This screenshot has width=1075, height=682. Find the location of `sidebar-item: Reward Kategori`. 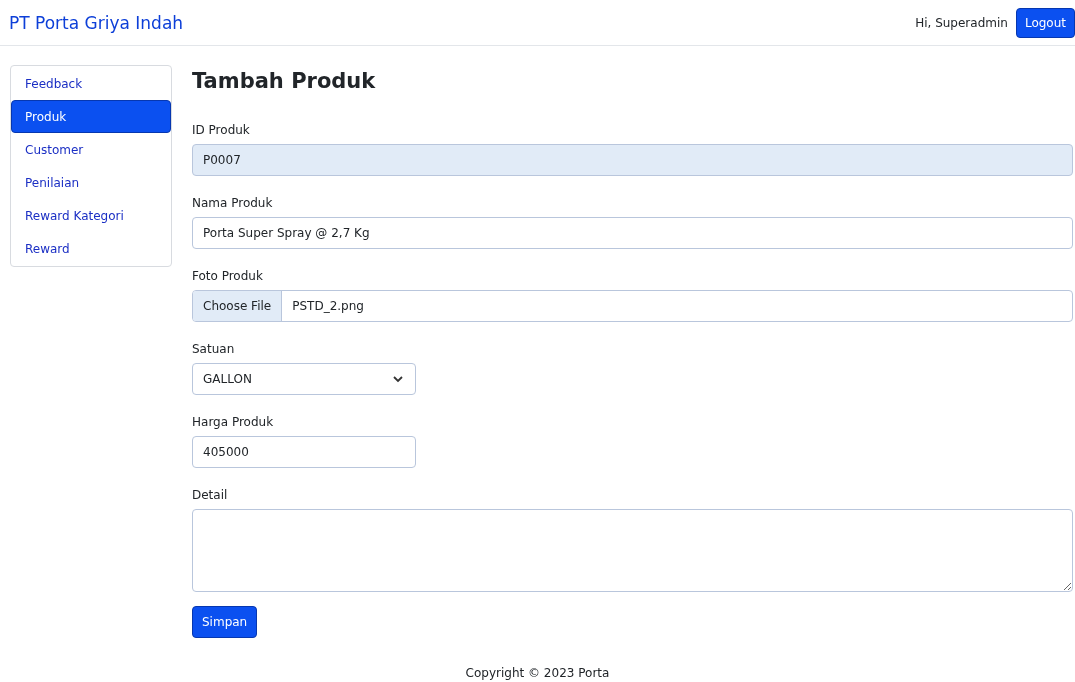

sidebar-item: Reward Kategori is located at coordinates (91, 215).